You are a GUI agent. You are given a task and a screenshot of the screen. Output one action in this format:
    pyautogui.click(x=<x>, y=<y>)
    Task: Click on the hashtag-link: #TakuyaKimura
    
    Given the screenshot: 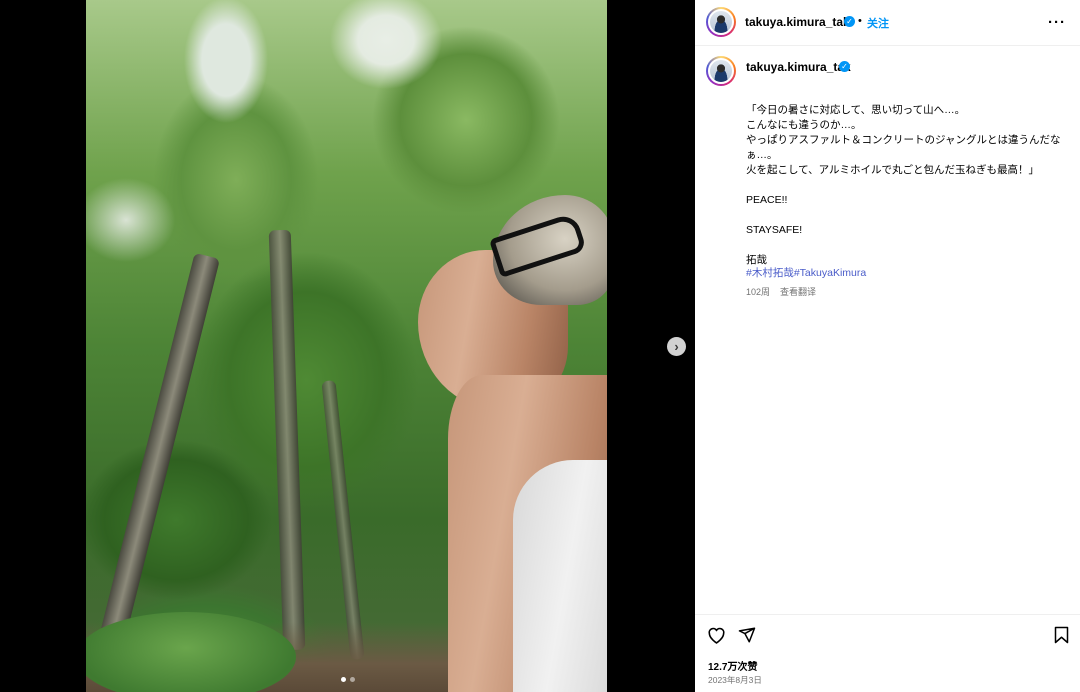 What is the action you would take?
    pyautogui.click(x=830, y=273)
    